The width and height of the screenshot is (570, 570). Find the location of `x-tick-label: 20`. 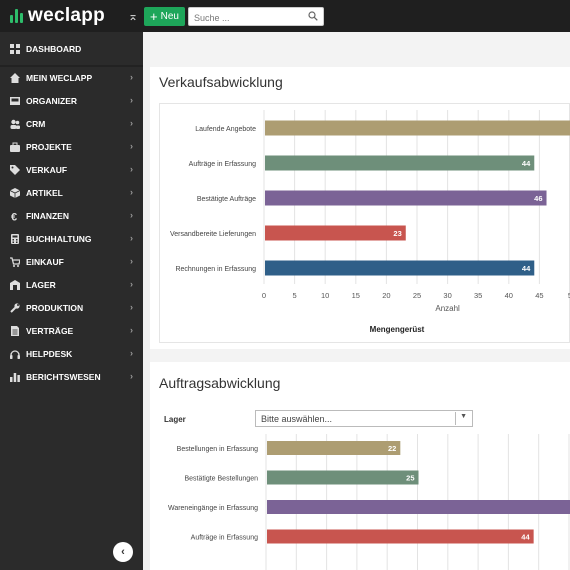

x-tick-label: 20 is located at coordinates (386, 295).